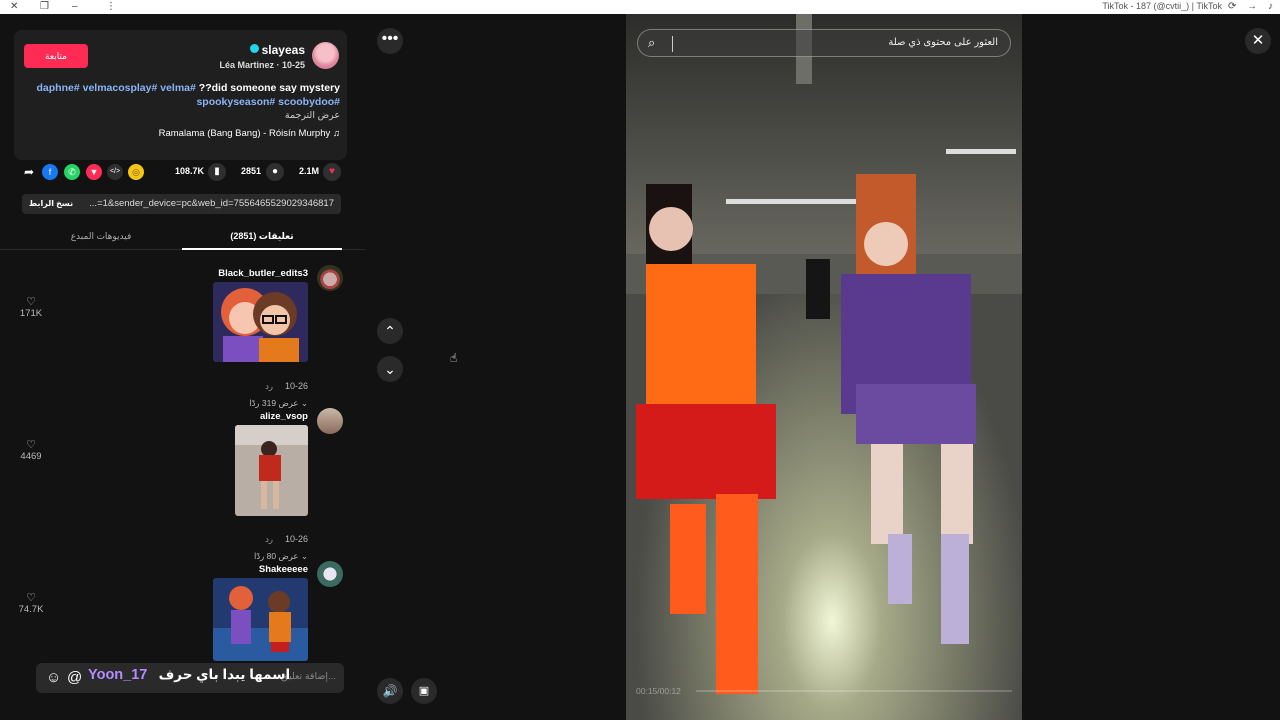 The image size is (1280, 720). What do you see at coordinates (29, 172) in the screenshot?
I see `share-icon: ➦` at bounding box center [29, 172].